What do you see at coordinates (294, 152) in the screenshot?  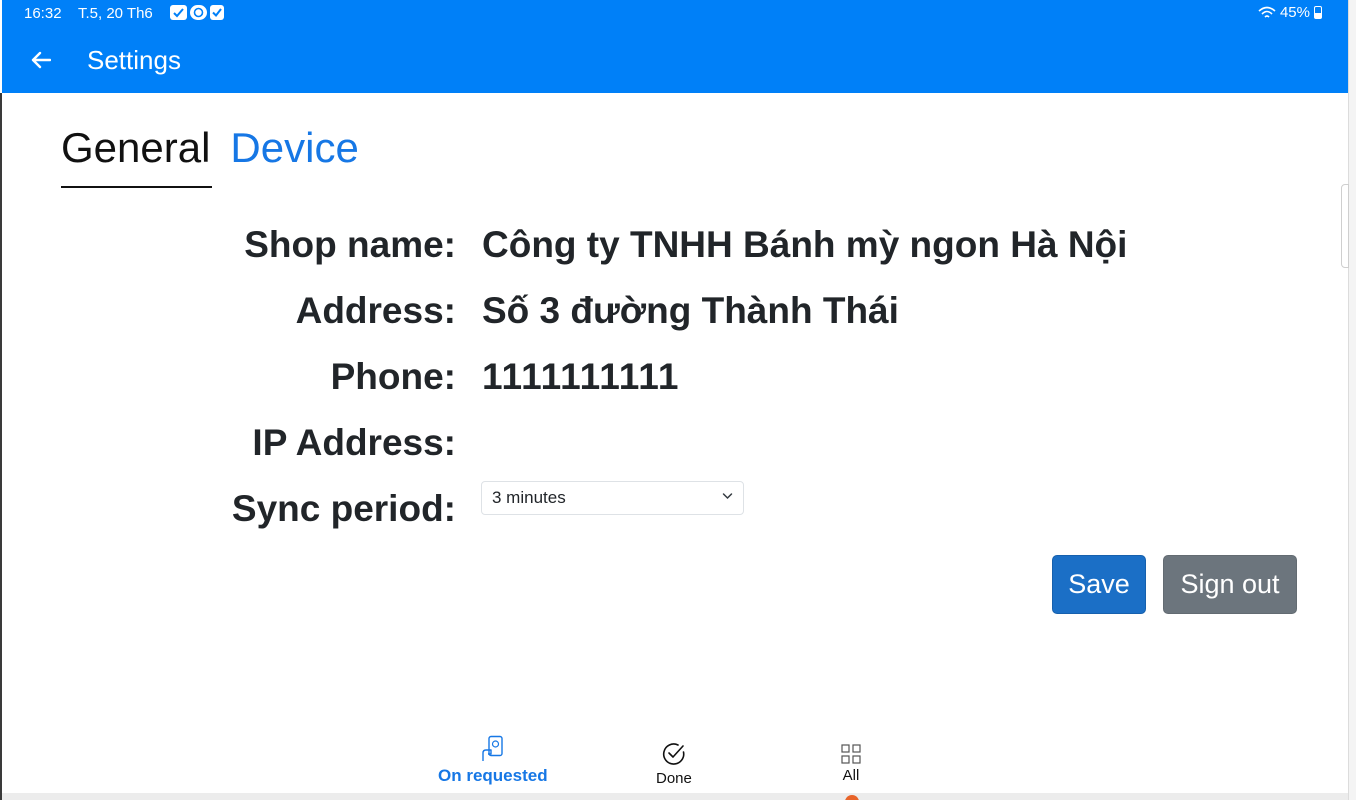 I see `tab-device: Device` at bounding box center [294, 152].